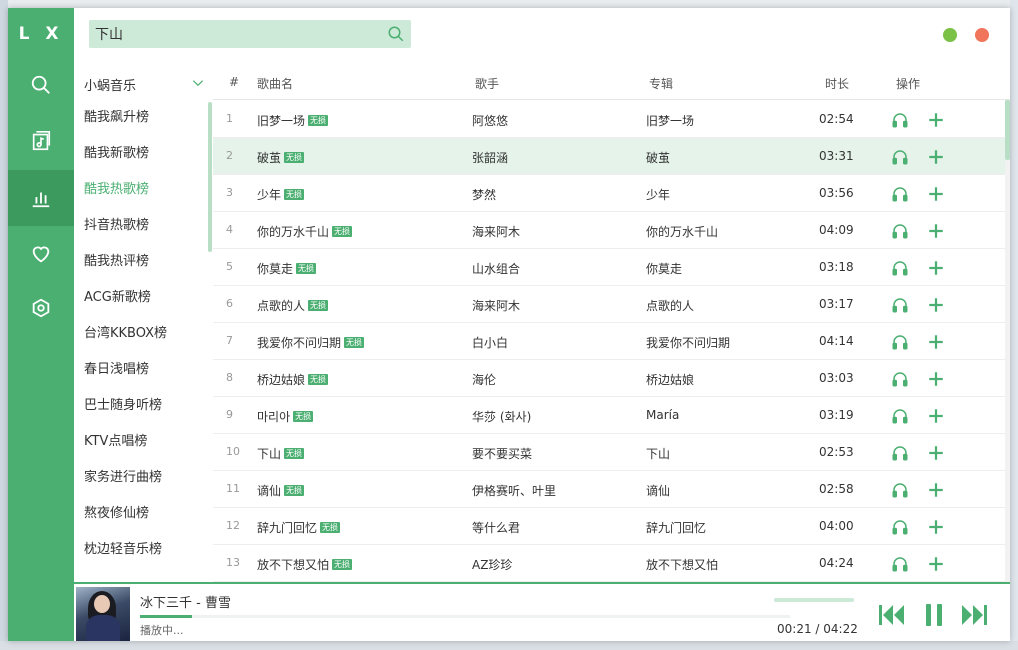  Describe the element at coordinates (836, 563) in the screenshot. I see `duration-cell: 04:24` at that location.